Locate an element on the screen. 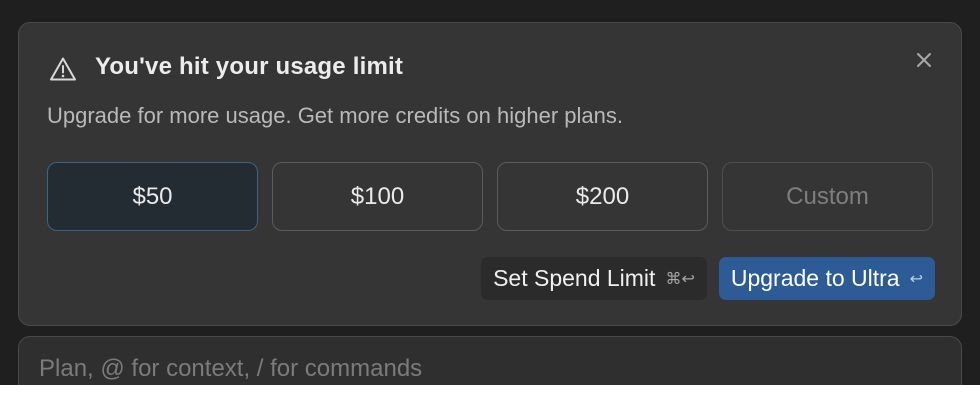  upgrade-to-ultra-button: Upgrade to Ultra ↩ is located at coordinates (826, 278).